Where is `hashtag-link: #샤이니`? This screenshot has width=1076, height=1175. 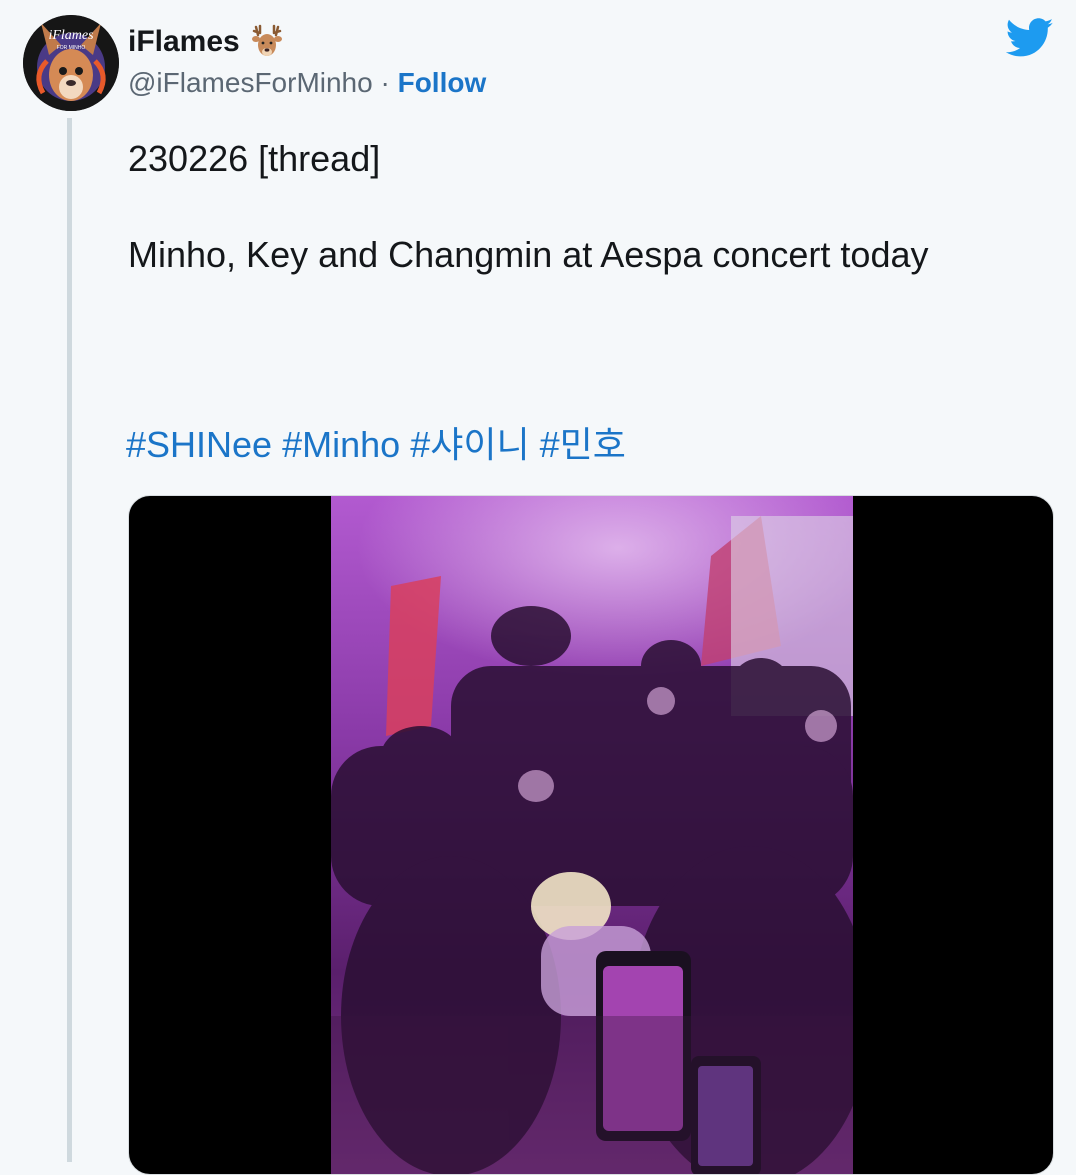
hashtag-link: #샤이니 is located at coordinates (469, 444).